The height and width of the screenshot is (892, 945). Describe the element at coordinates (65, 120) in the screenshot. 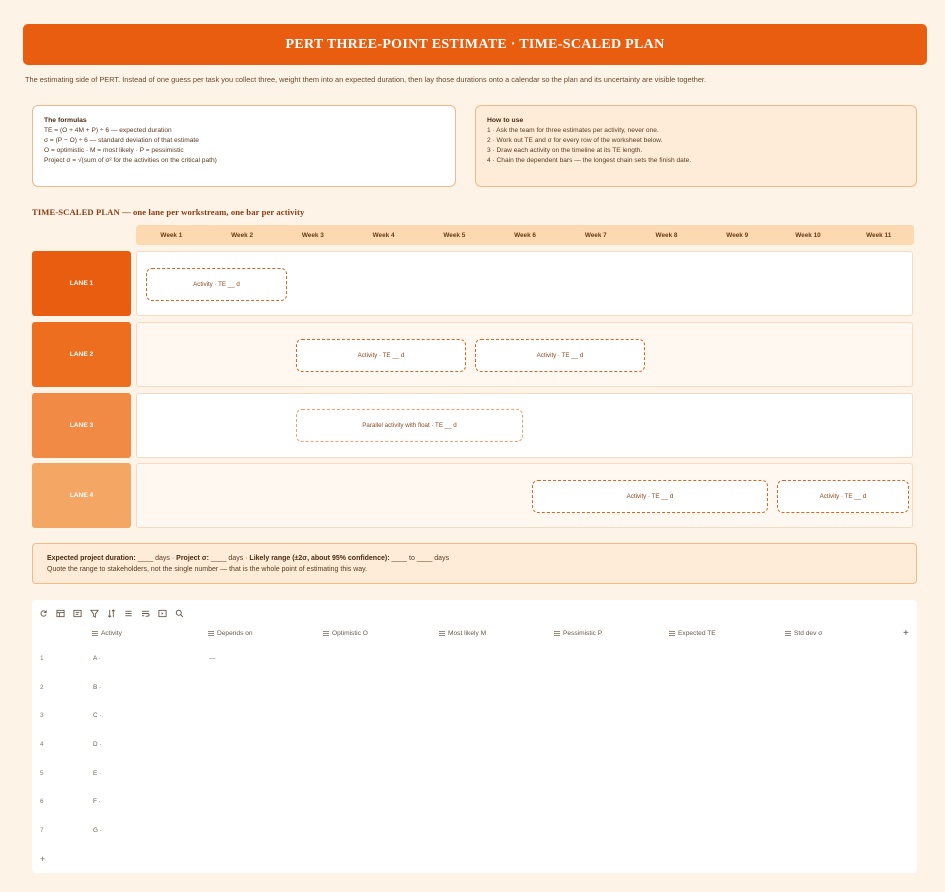

I see `formulas-title: The formulas` at that location.